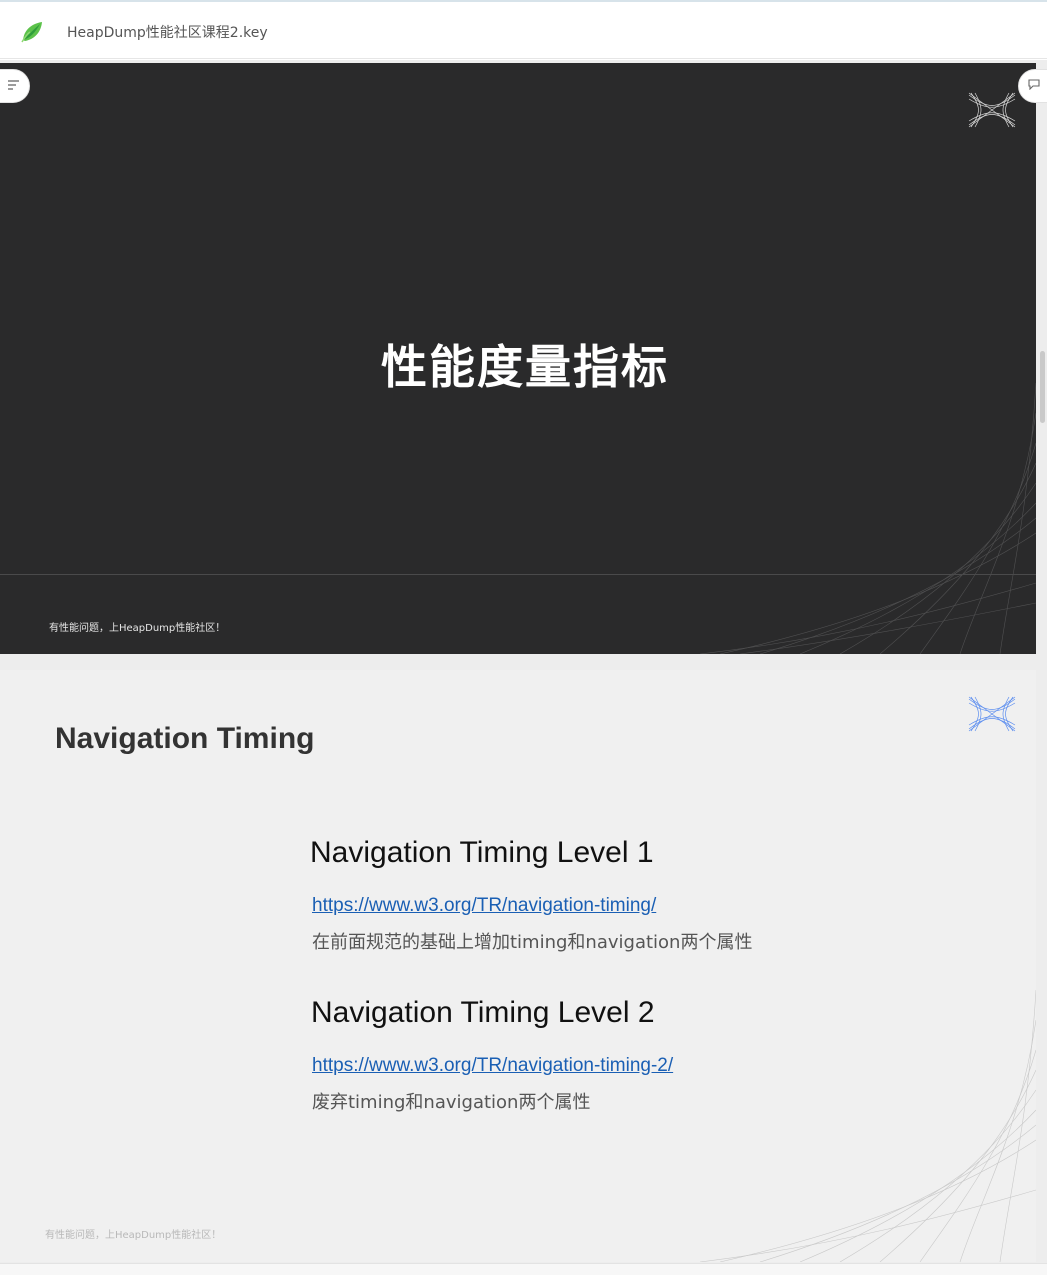  I want to click on decorative-curves, so click(867, 1125).